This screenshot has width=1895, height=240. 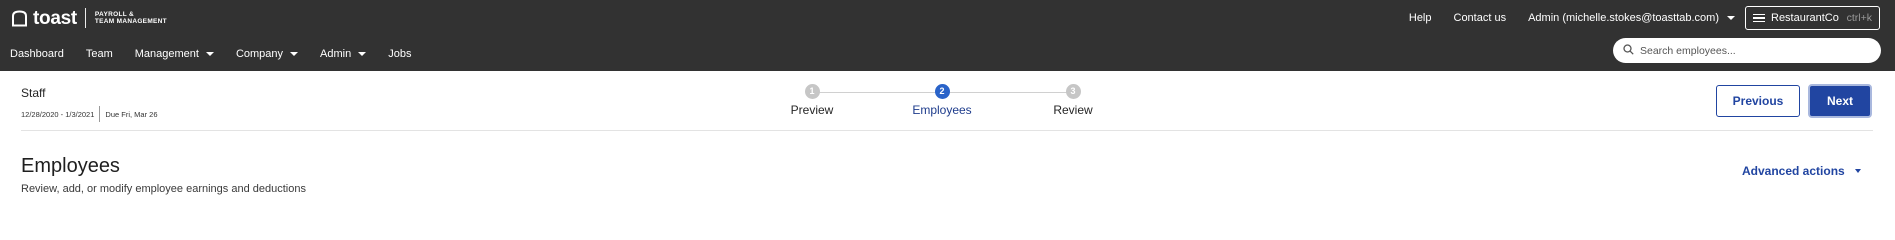 I want to click on nav-item-management: Management, so click(x=174, y=54).